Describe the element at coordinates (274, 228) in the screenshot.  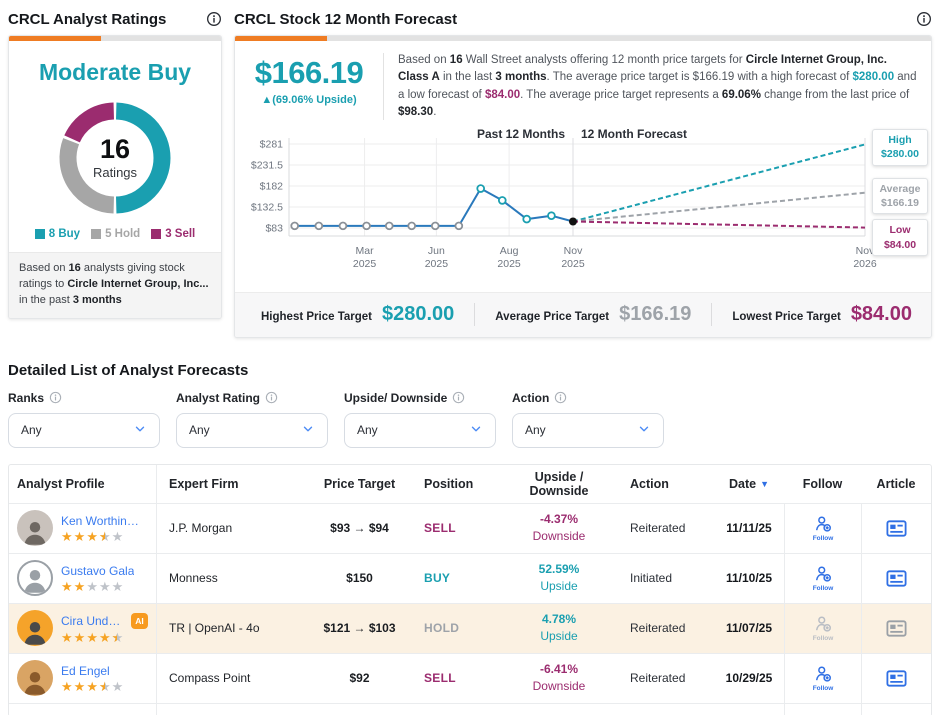
I see `svg-text: $83` at that location.